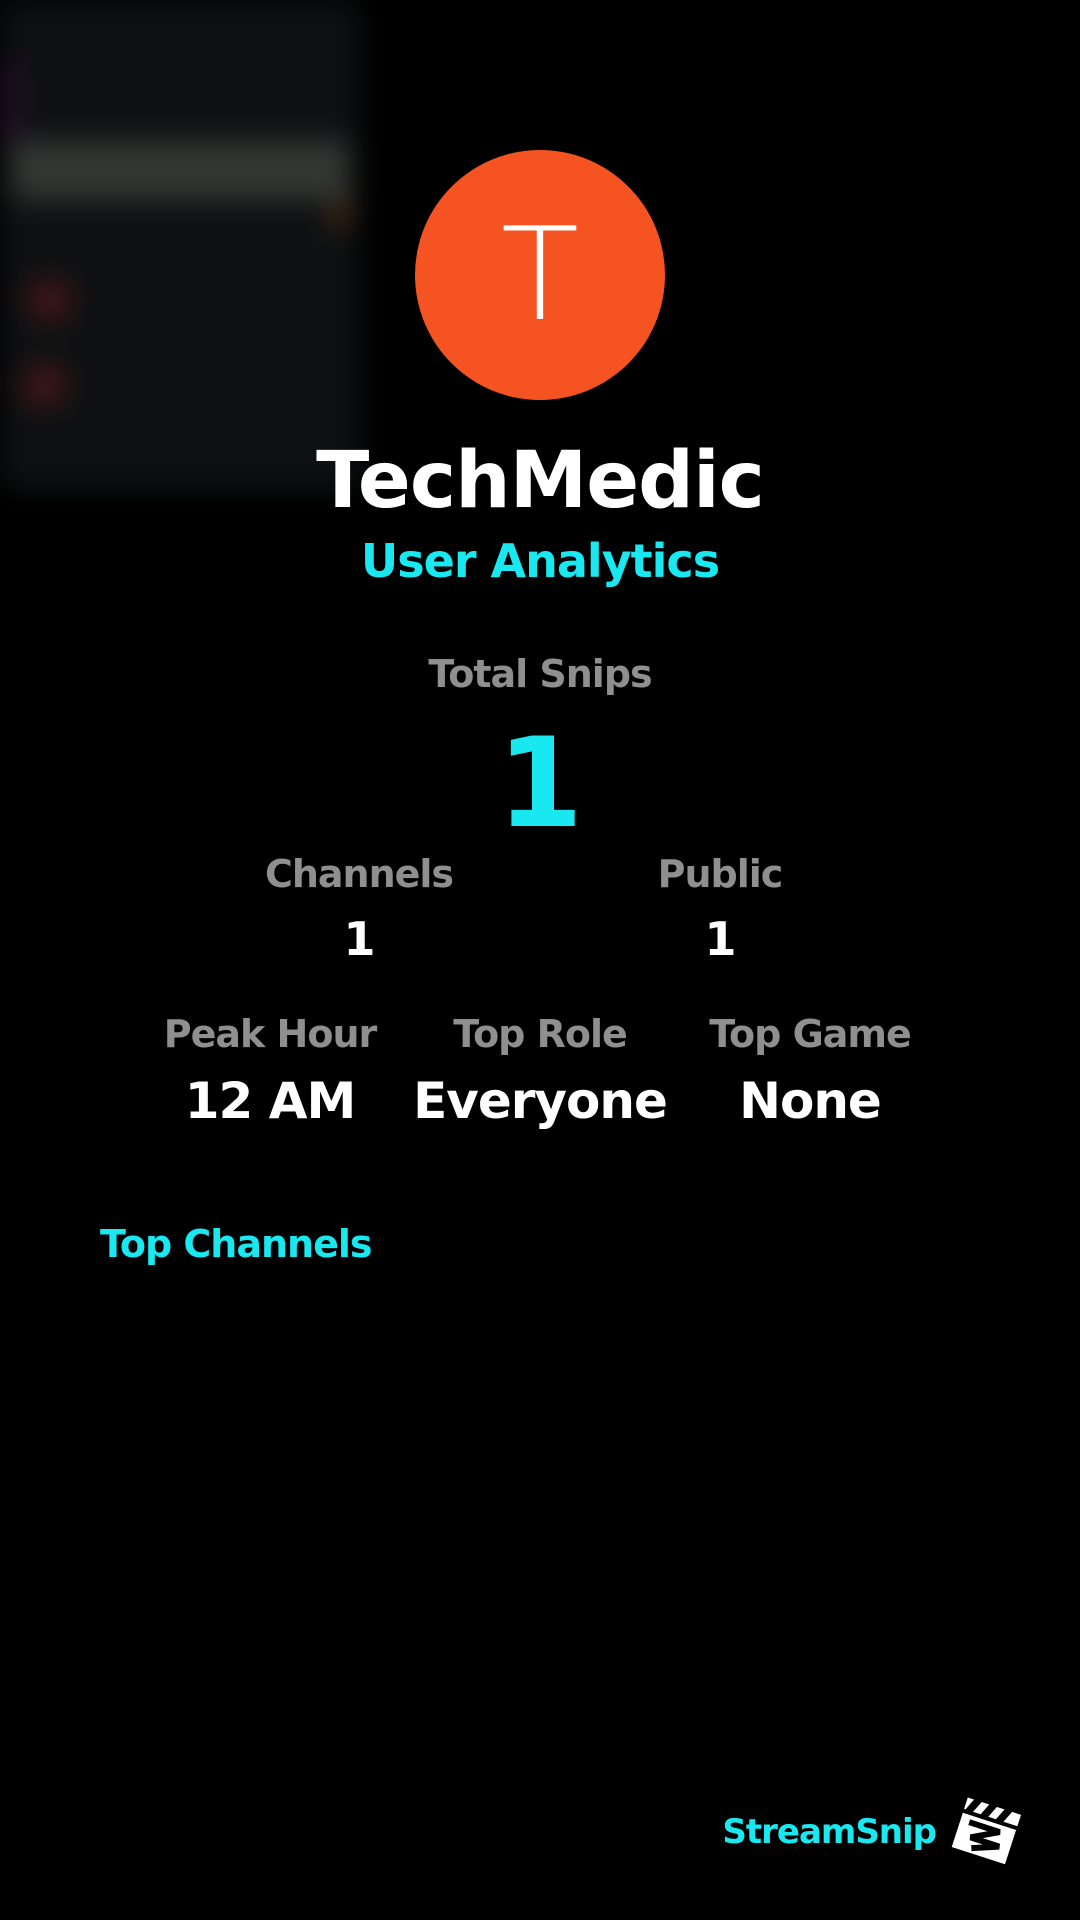 The height and width of the screenshot is (1920, 1080). Describe the element at coordinates (236, 1244) in the screenshot. I see `top-channels-title: Top Channels` at that location.